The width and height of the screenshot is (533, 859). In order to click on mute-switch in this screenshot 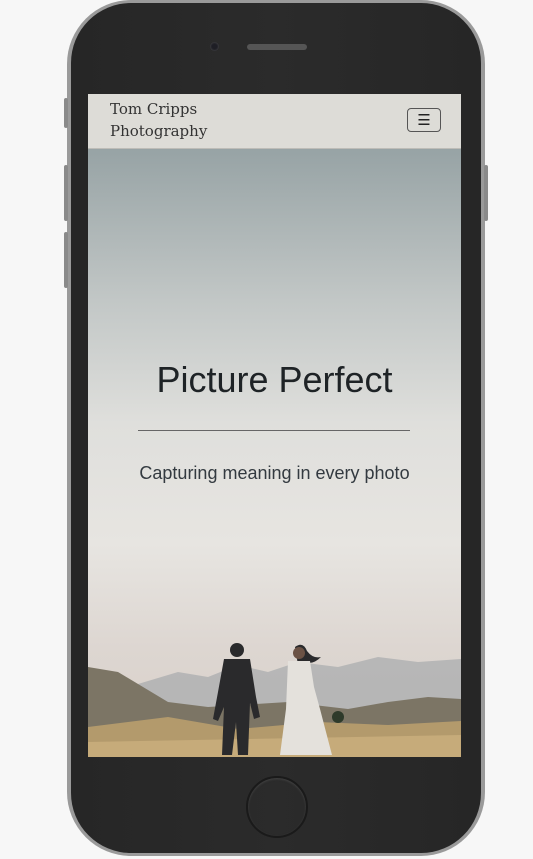, I will do `click(66, 113)`.